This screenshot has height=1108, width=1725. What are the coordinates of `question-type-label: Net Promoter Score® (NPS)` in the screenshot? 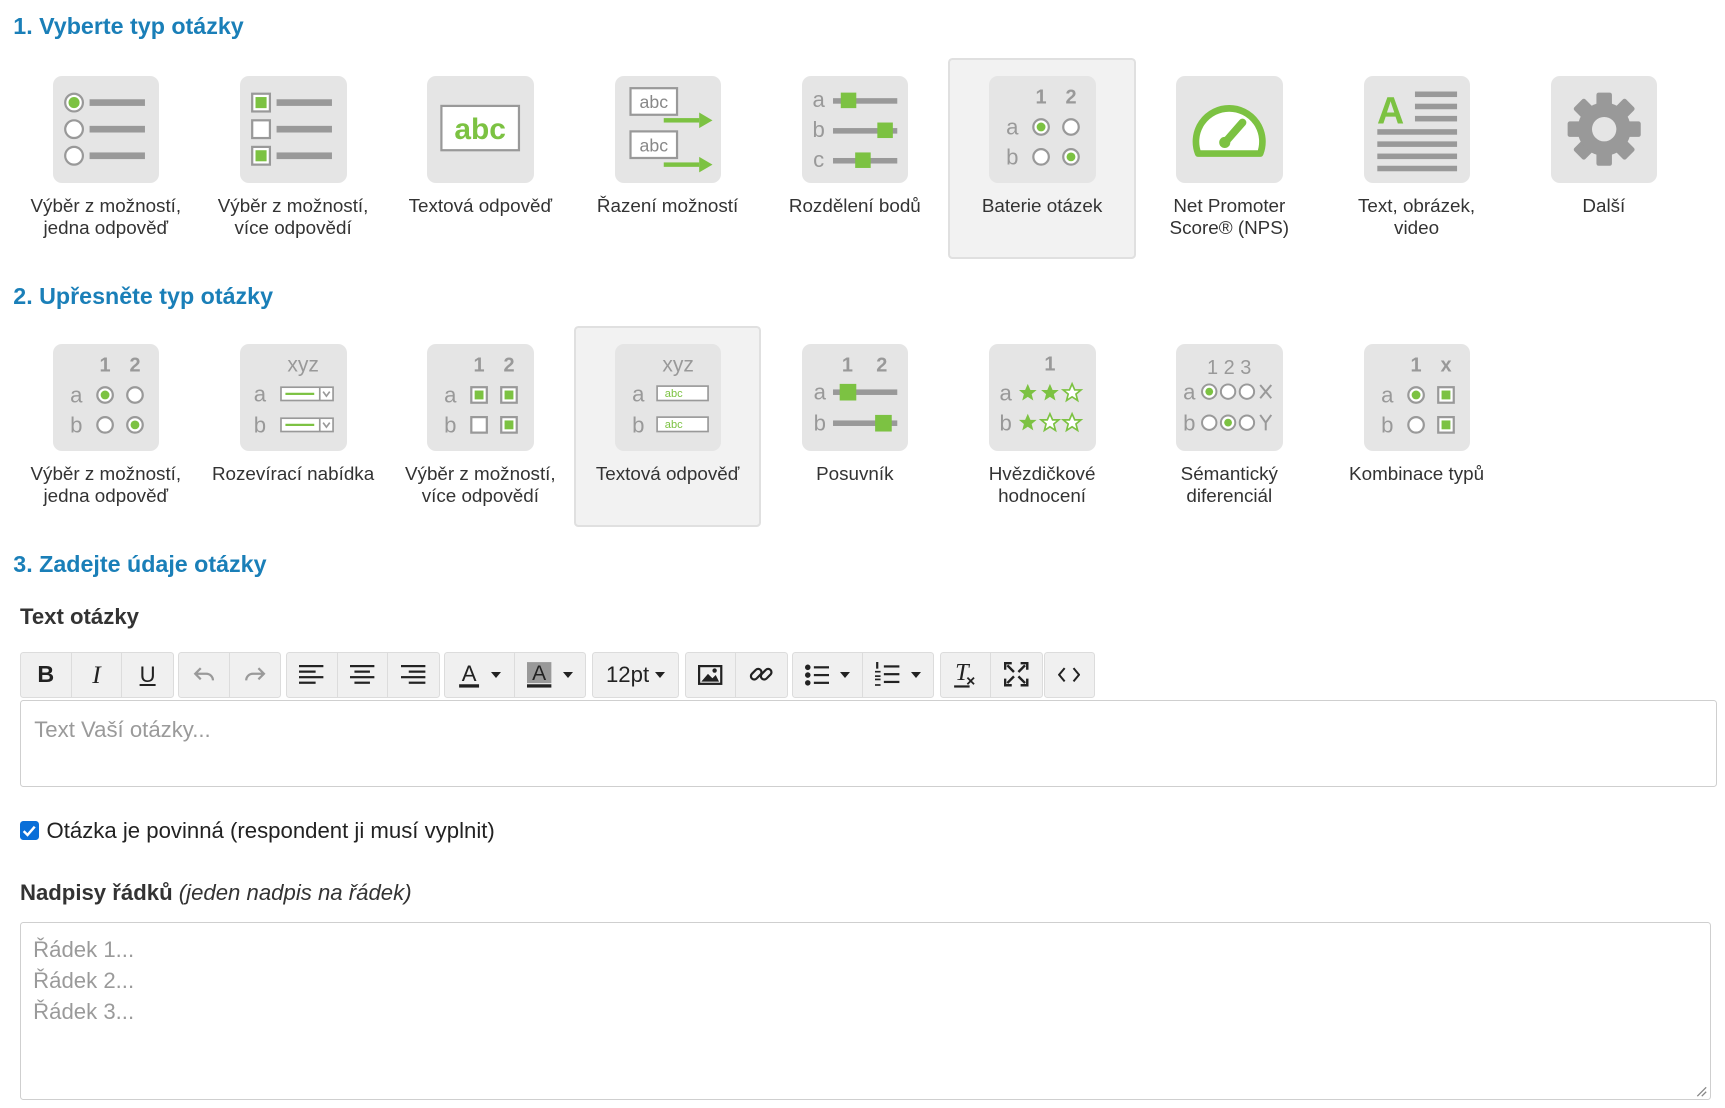 It's located at (1229, 216).